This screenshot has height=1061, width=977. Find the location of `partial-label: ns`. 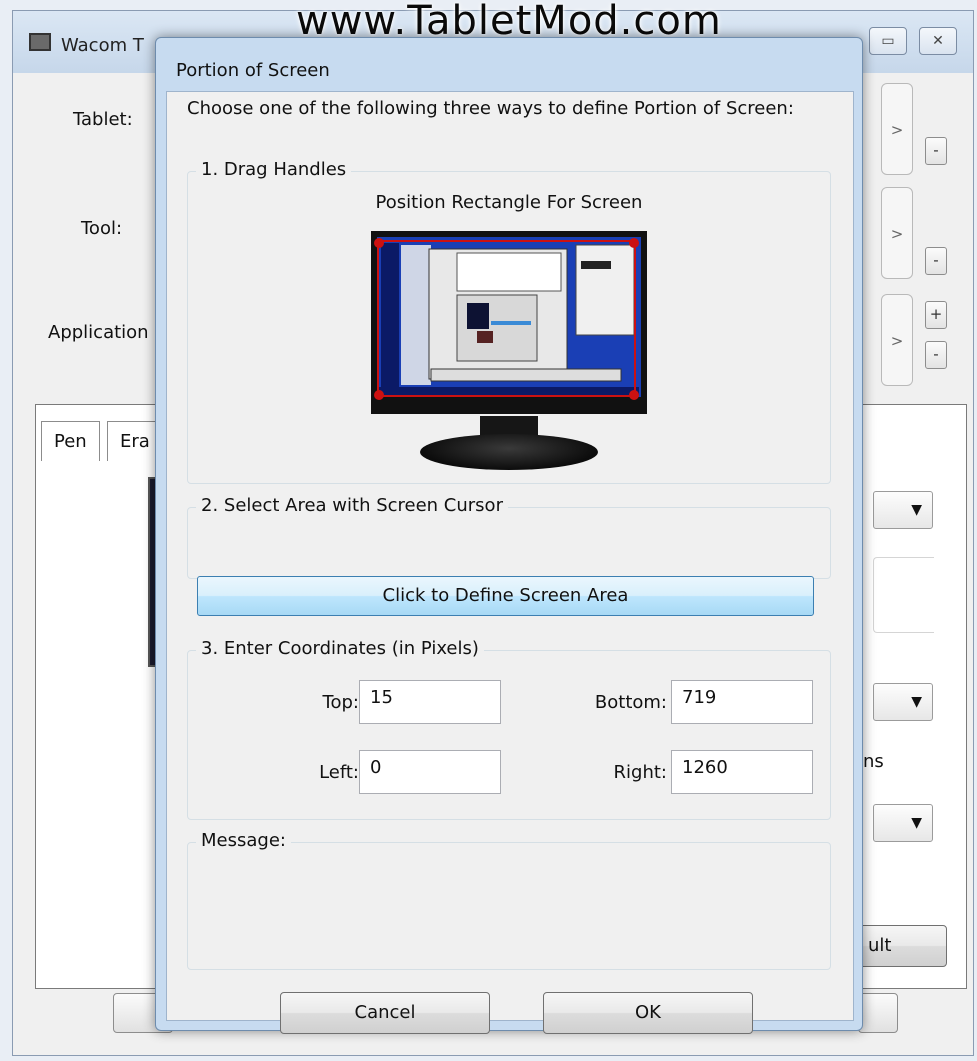

partial-label: ns is located at coordinates (873, 761).